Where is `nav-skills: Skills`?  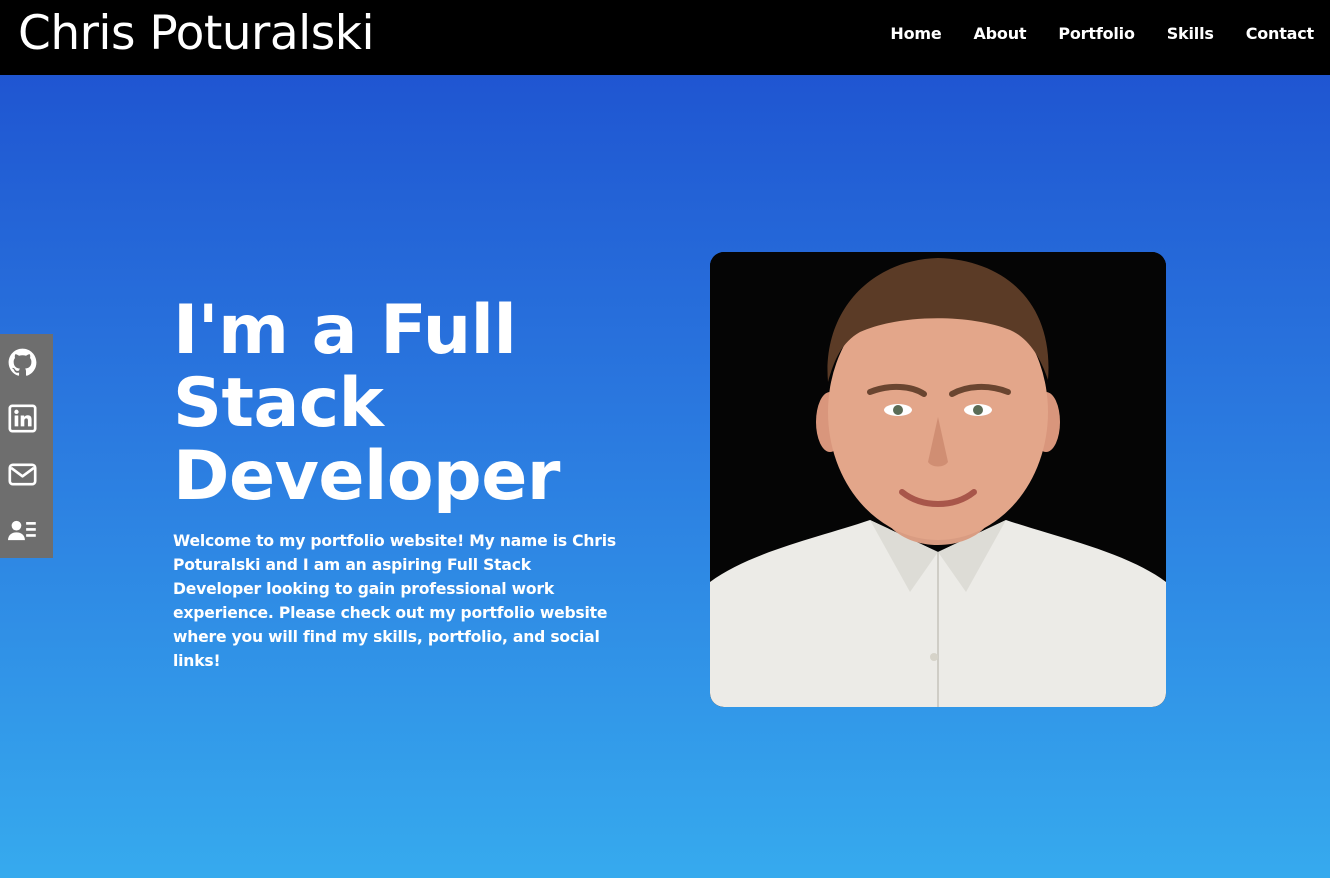
nav-skills: Skills is located at coordinates (1190, 33).